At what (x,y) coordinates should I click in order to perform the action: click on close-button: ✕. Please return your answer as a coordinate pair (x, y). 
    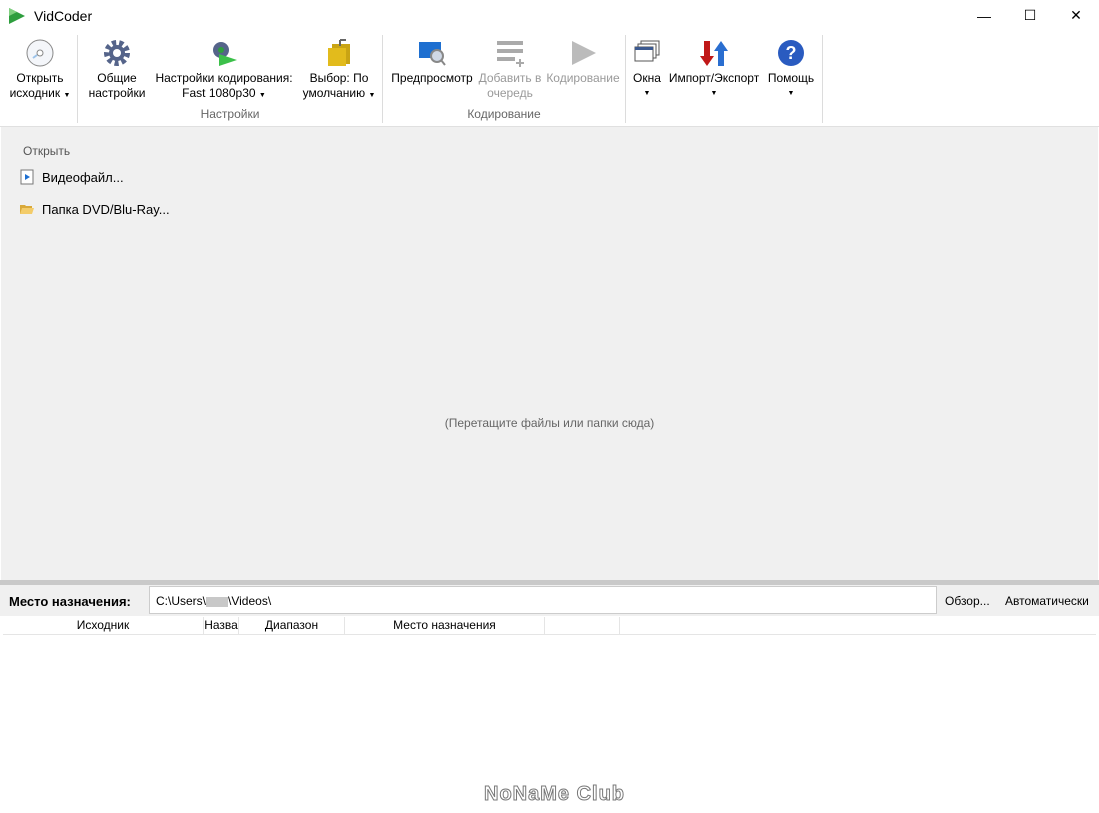
    Looking at the image, I should click on (1076, 15).